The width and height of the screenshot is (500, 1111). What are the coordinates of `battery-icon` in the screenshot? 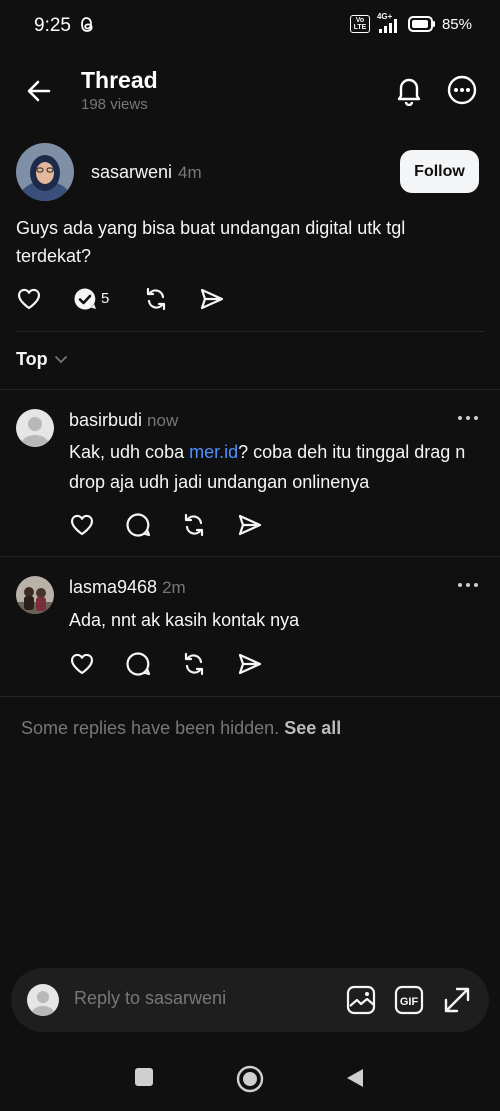 It's located at (421, 24).